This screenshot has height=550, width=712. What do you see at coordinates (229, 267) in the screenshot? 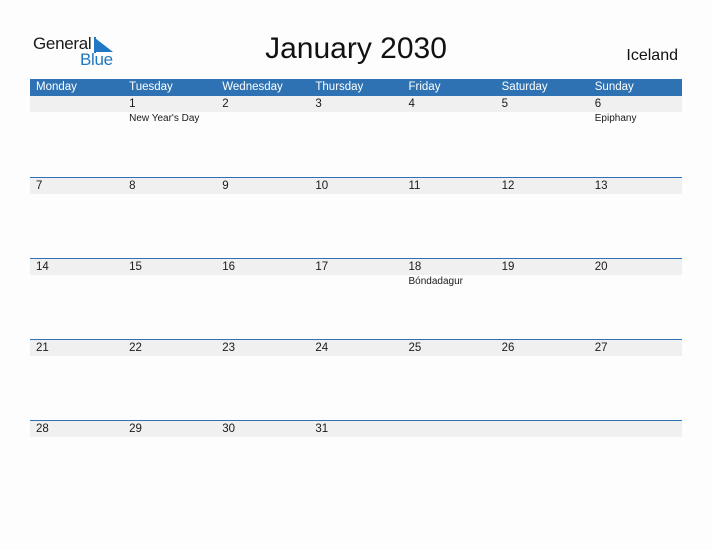
I see `day-number: 16` at bounding box center [229, 267].